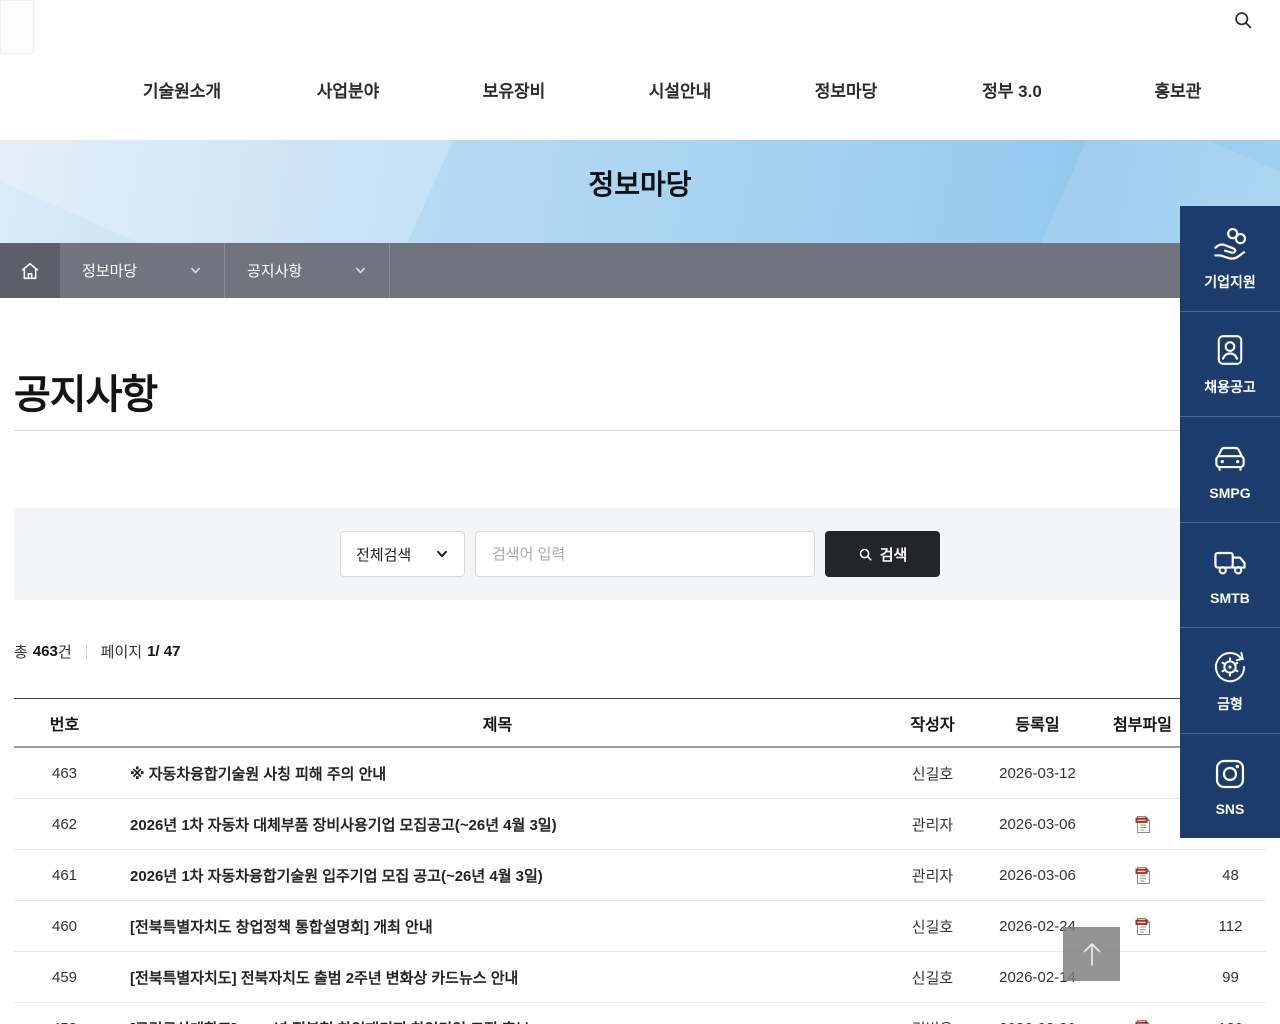  Describe the element at coordinates (1230, 492) in the screenshot. I see `sidebar-item-label: SMPG` at that location.